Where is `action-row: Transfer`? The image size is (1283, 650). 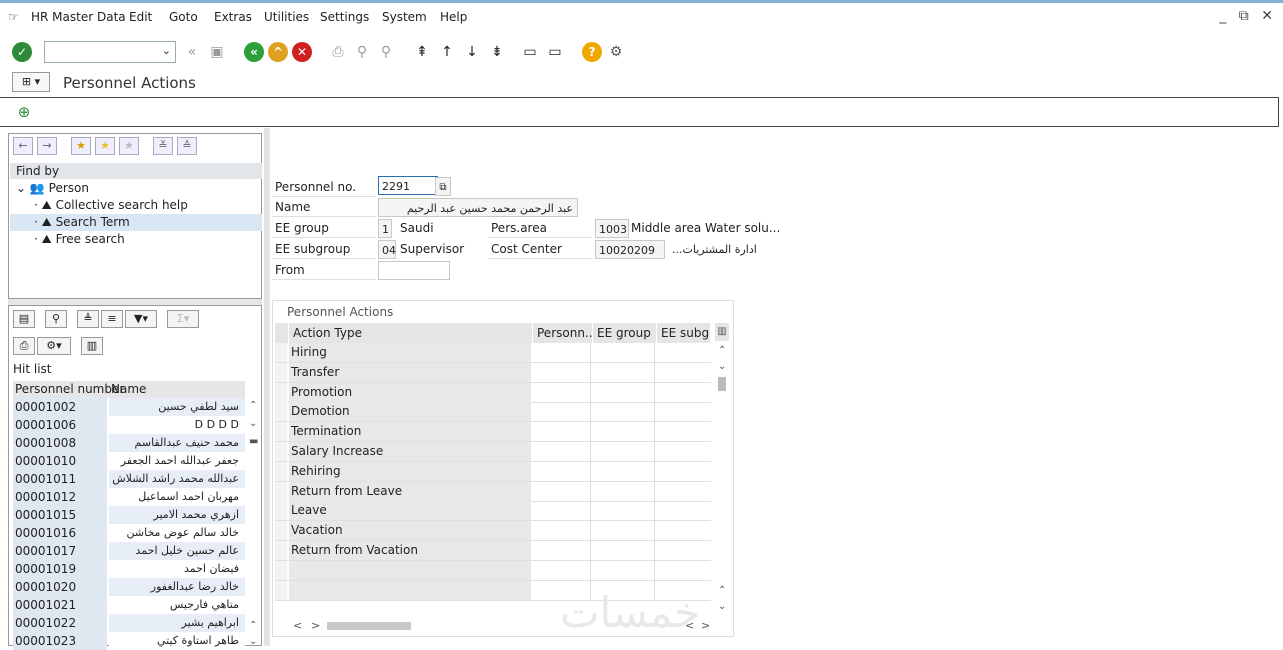
action-row: Transfer is located at coordinates (493, 372).